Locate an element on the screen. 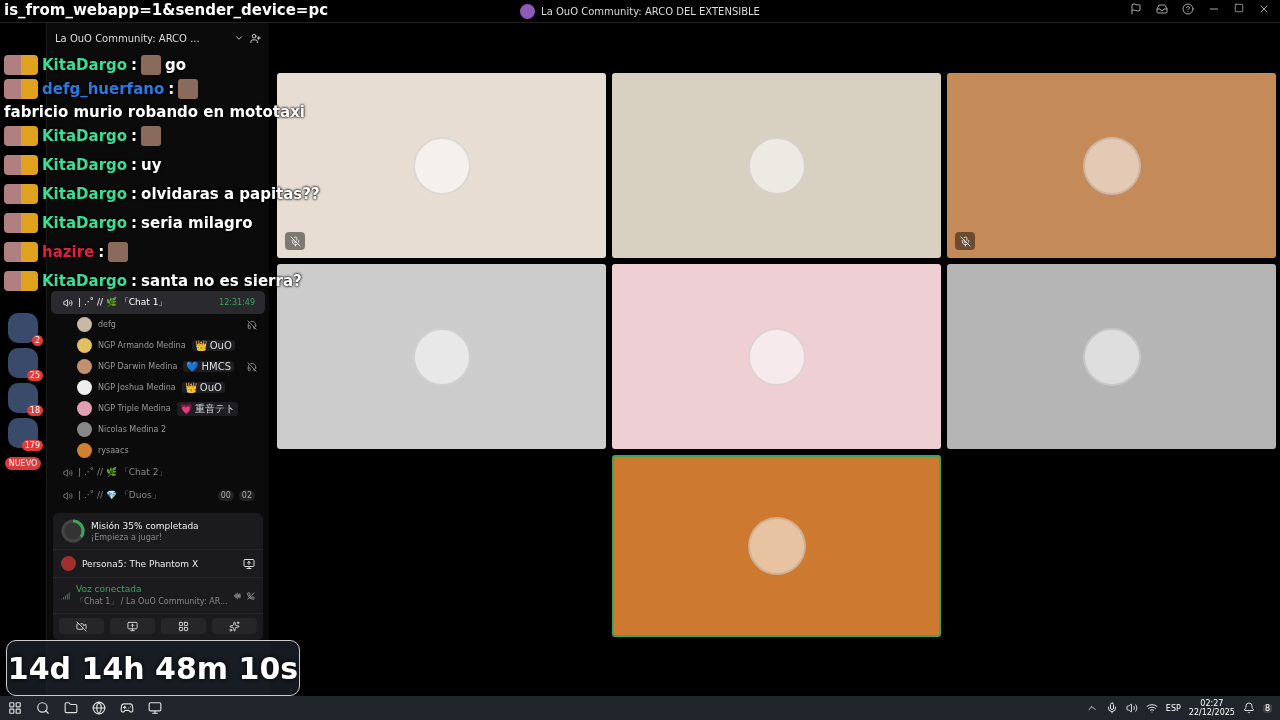 The width and height of the screenshot is (1280, 720). activities-button is located at coordinates (183, 626).